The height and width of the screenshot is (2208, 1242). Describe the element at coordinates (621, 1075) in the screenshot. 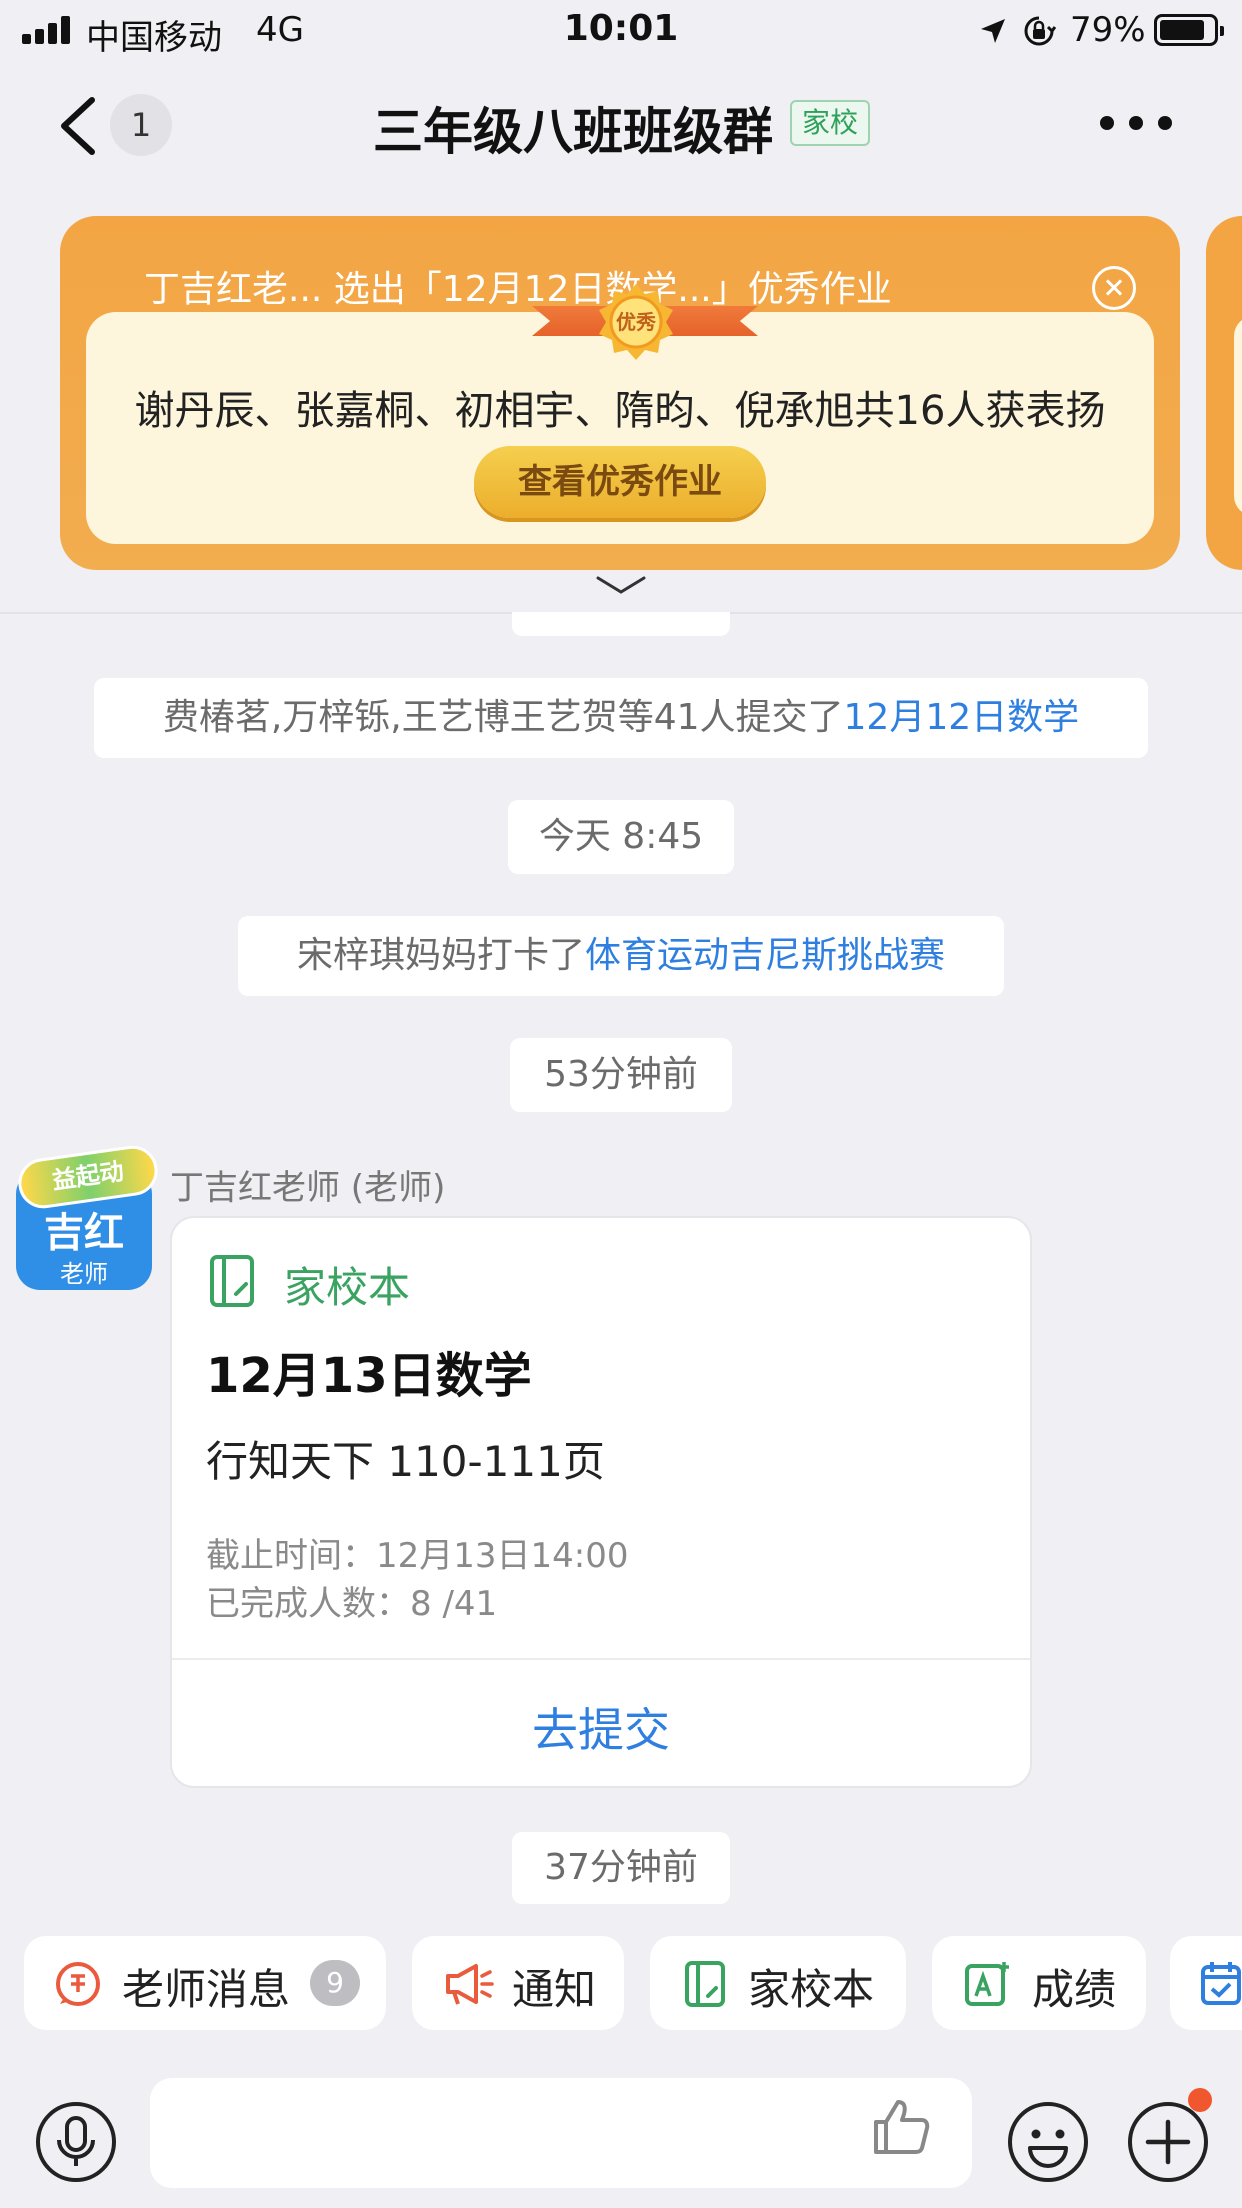

I see `time-divider: 53分钟前` at that location.